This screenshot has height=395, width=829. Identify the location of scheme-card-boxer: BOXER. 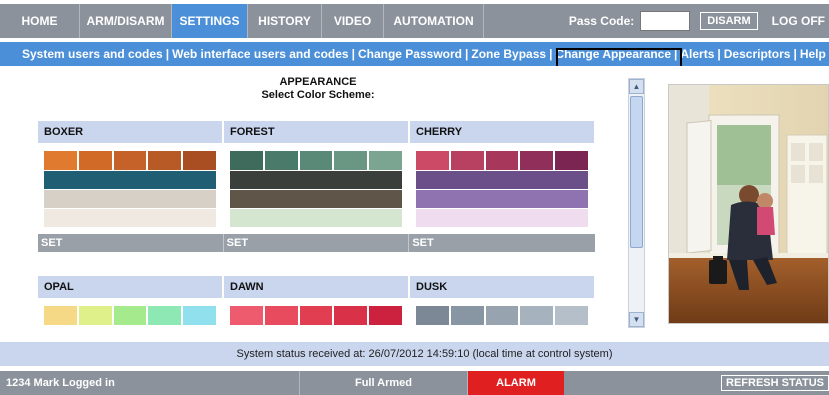
(130, 174).